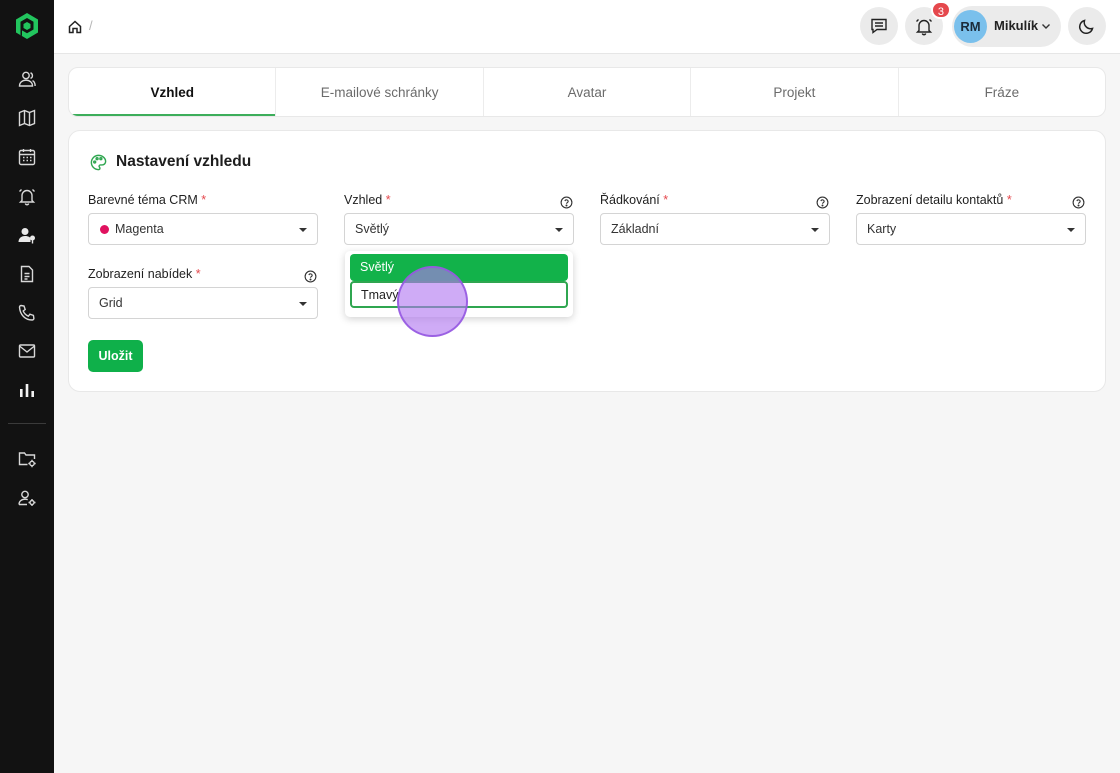 The height and width of the screenshot is (773, 1120). What do you see at coordinates (934, 200) in the screenshot?
I see `contact-detail-label: Zobrazení detailu kontaktů *` at bounding box center [934, 200].